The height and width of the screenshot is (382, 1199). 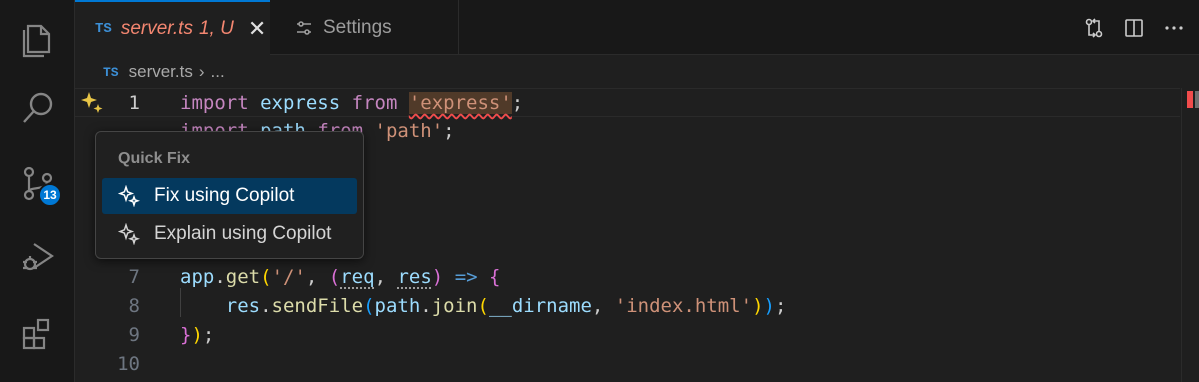 I want to click on settings-icon, so click(x=304, y=28).